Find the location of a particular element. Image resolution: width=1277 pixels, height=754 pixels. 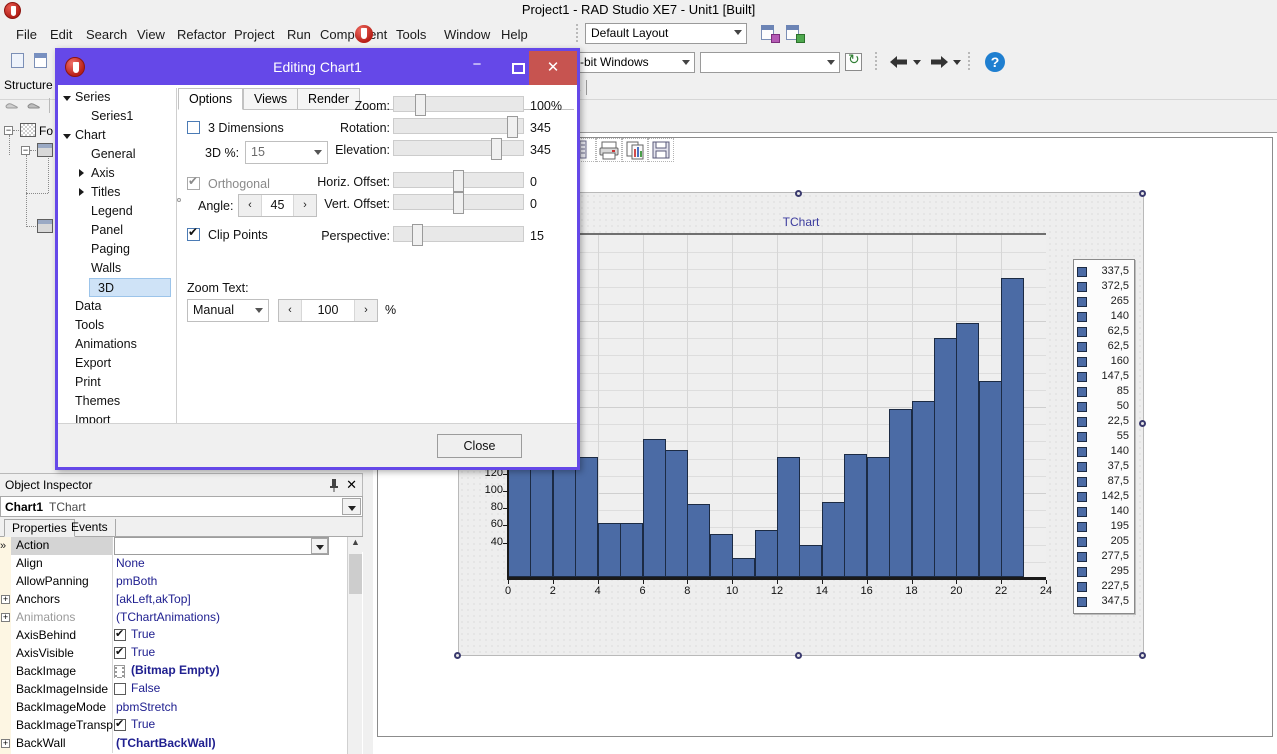

collapse-all-icon is located at coordinates (12, 105).